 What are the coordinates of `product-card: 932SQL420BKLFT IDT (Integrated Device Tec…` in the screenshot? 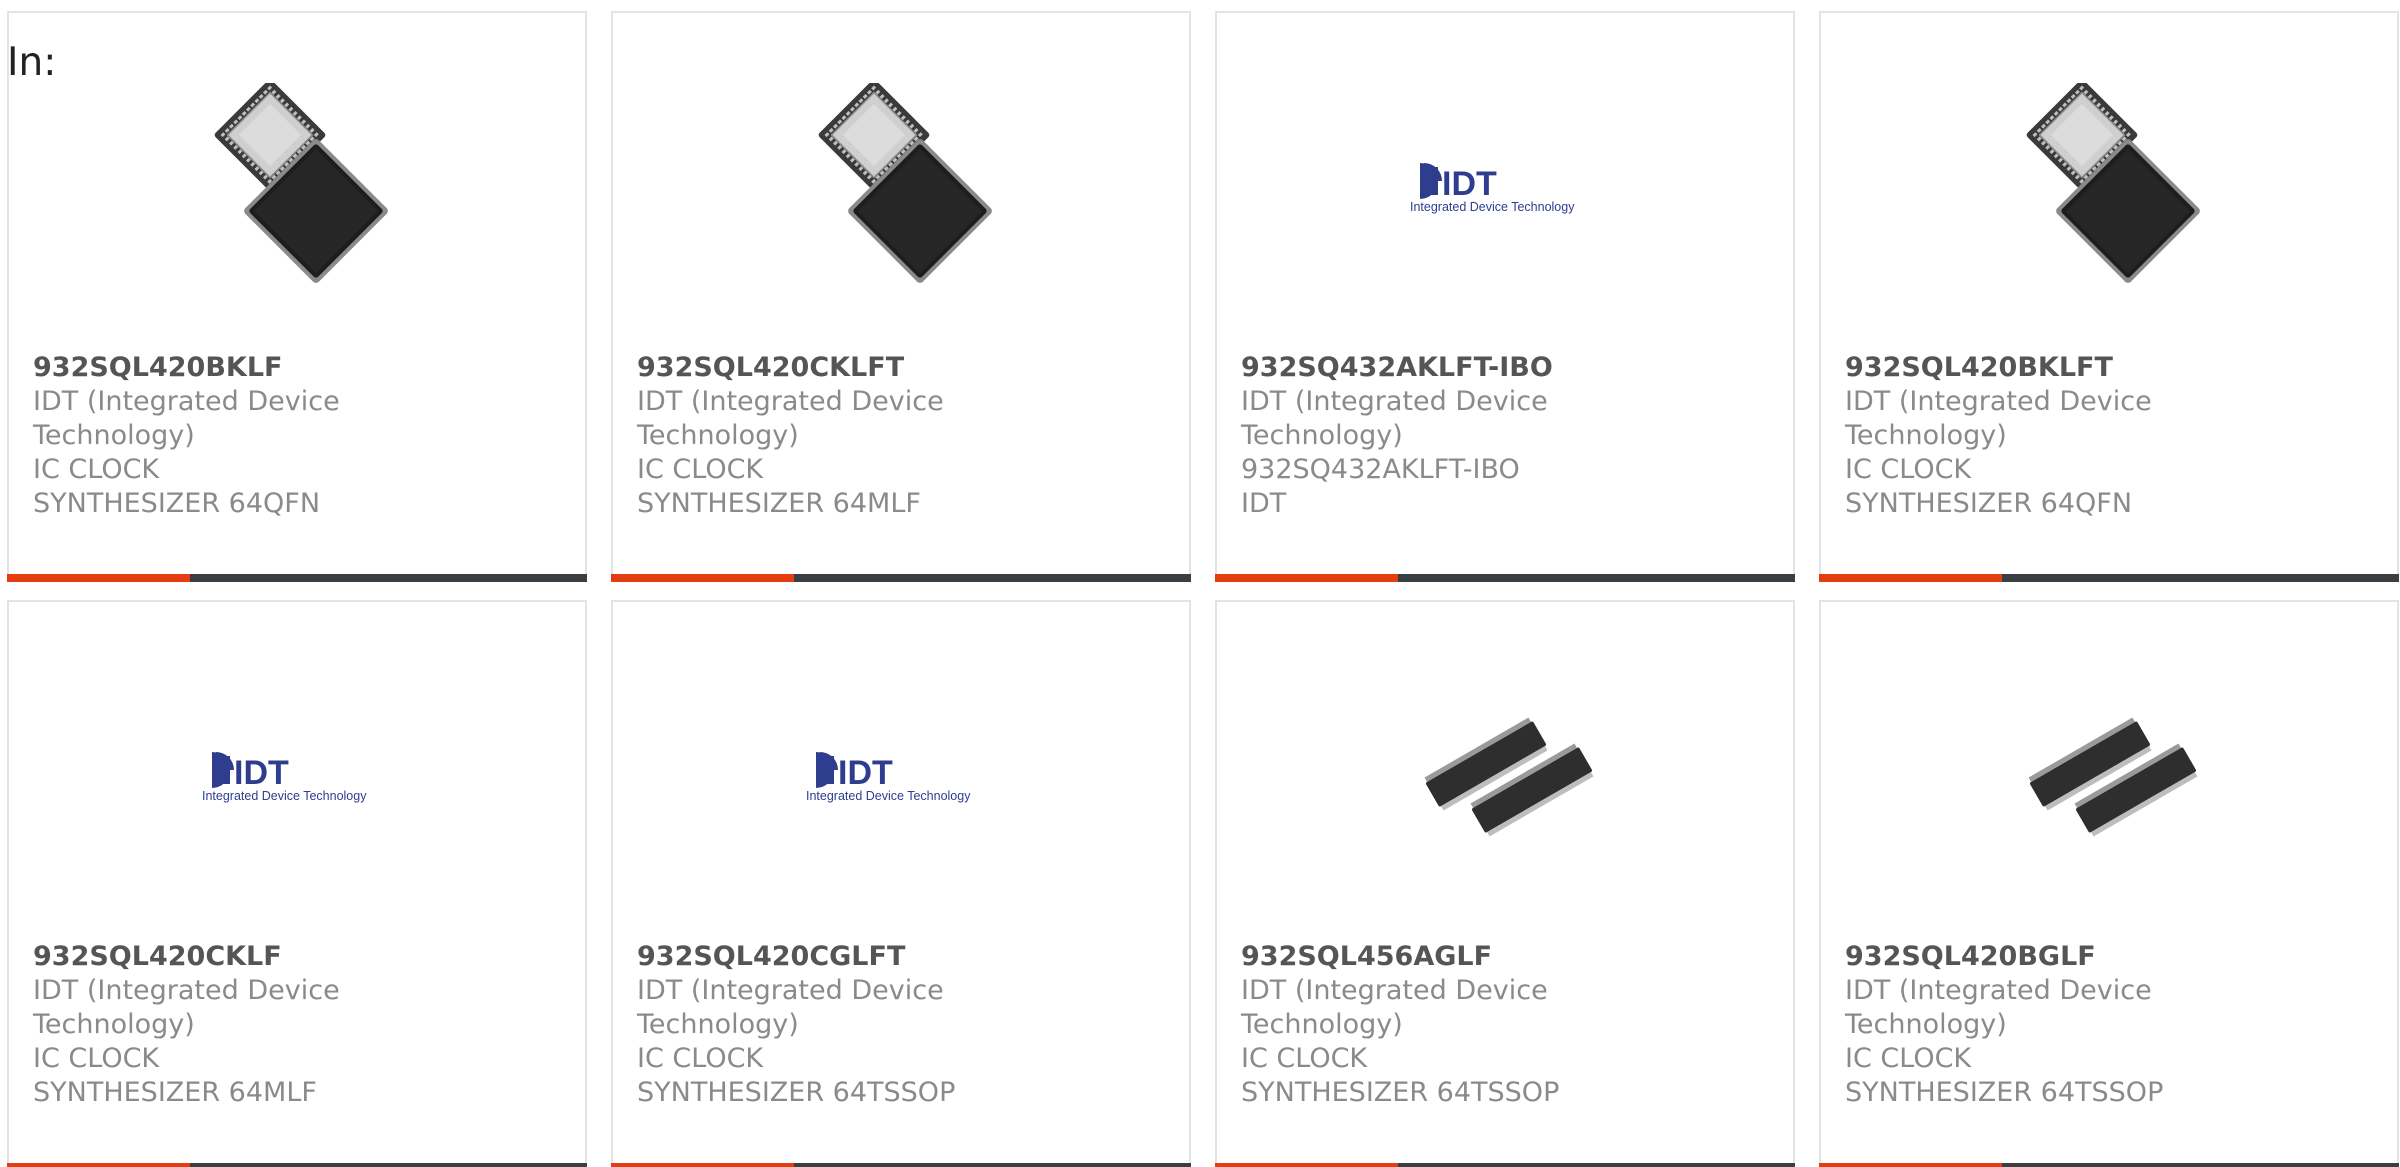 It's located at (2109, 296).